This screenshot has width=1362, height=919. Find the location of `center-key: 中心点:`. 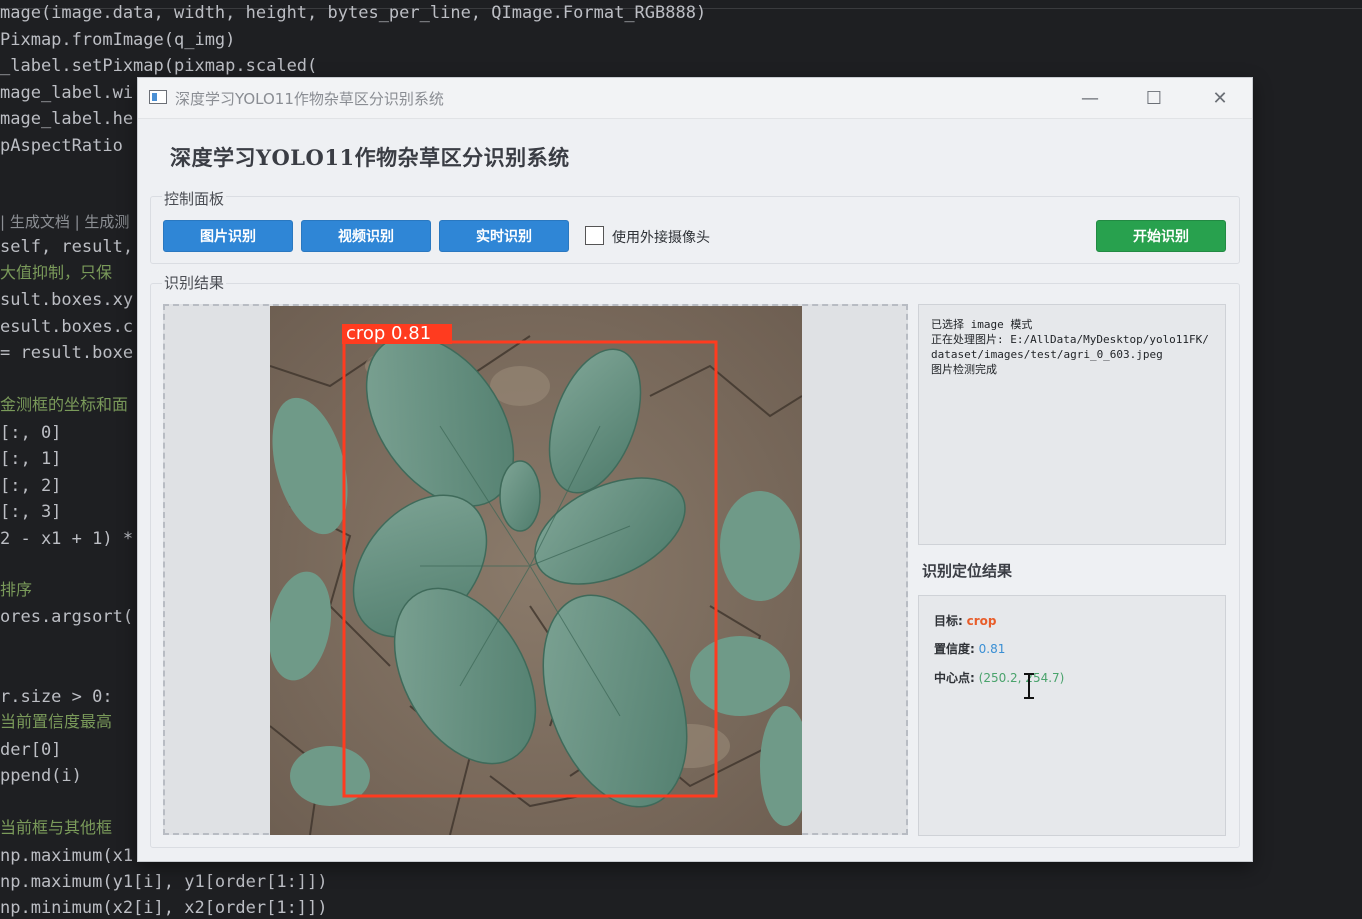

center-key: 中心点: is located at coordinates (954, 678).